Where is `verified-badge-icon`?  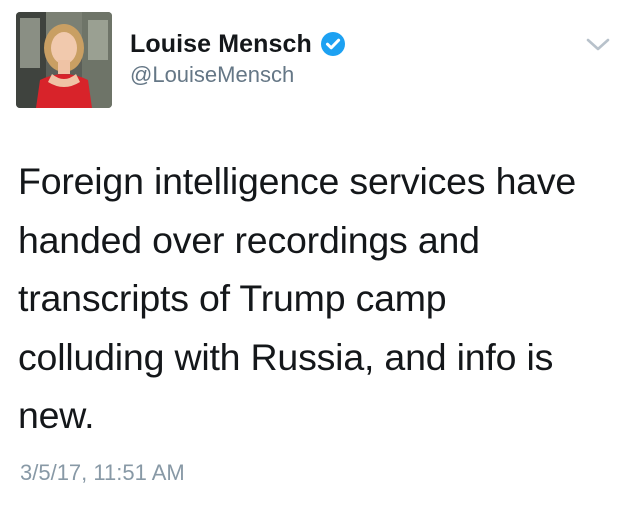
verified-badge-icon is located at coordinates (333, 44).